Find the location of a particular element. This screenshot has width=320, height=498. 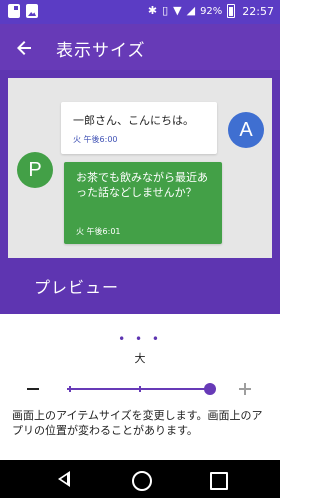

clock: 22:57 is located at coordinates (258, 11).